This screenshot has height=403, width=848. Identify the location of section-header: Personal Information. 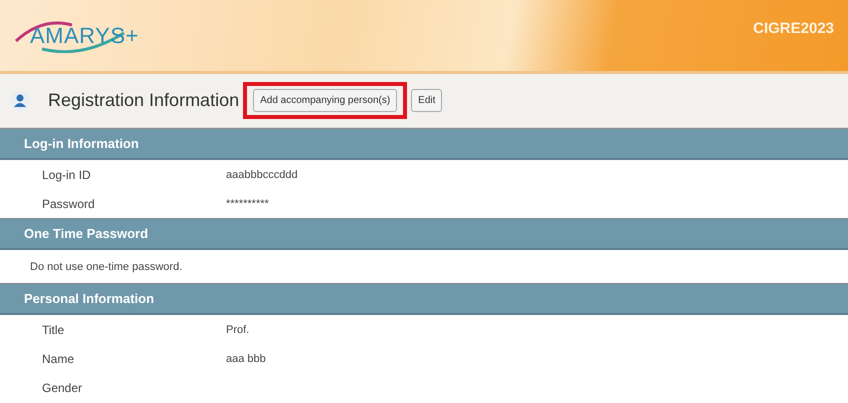
(424, 299).